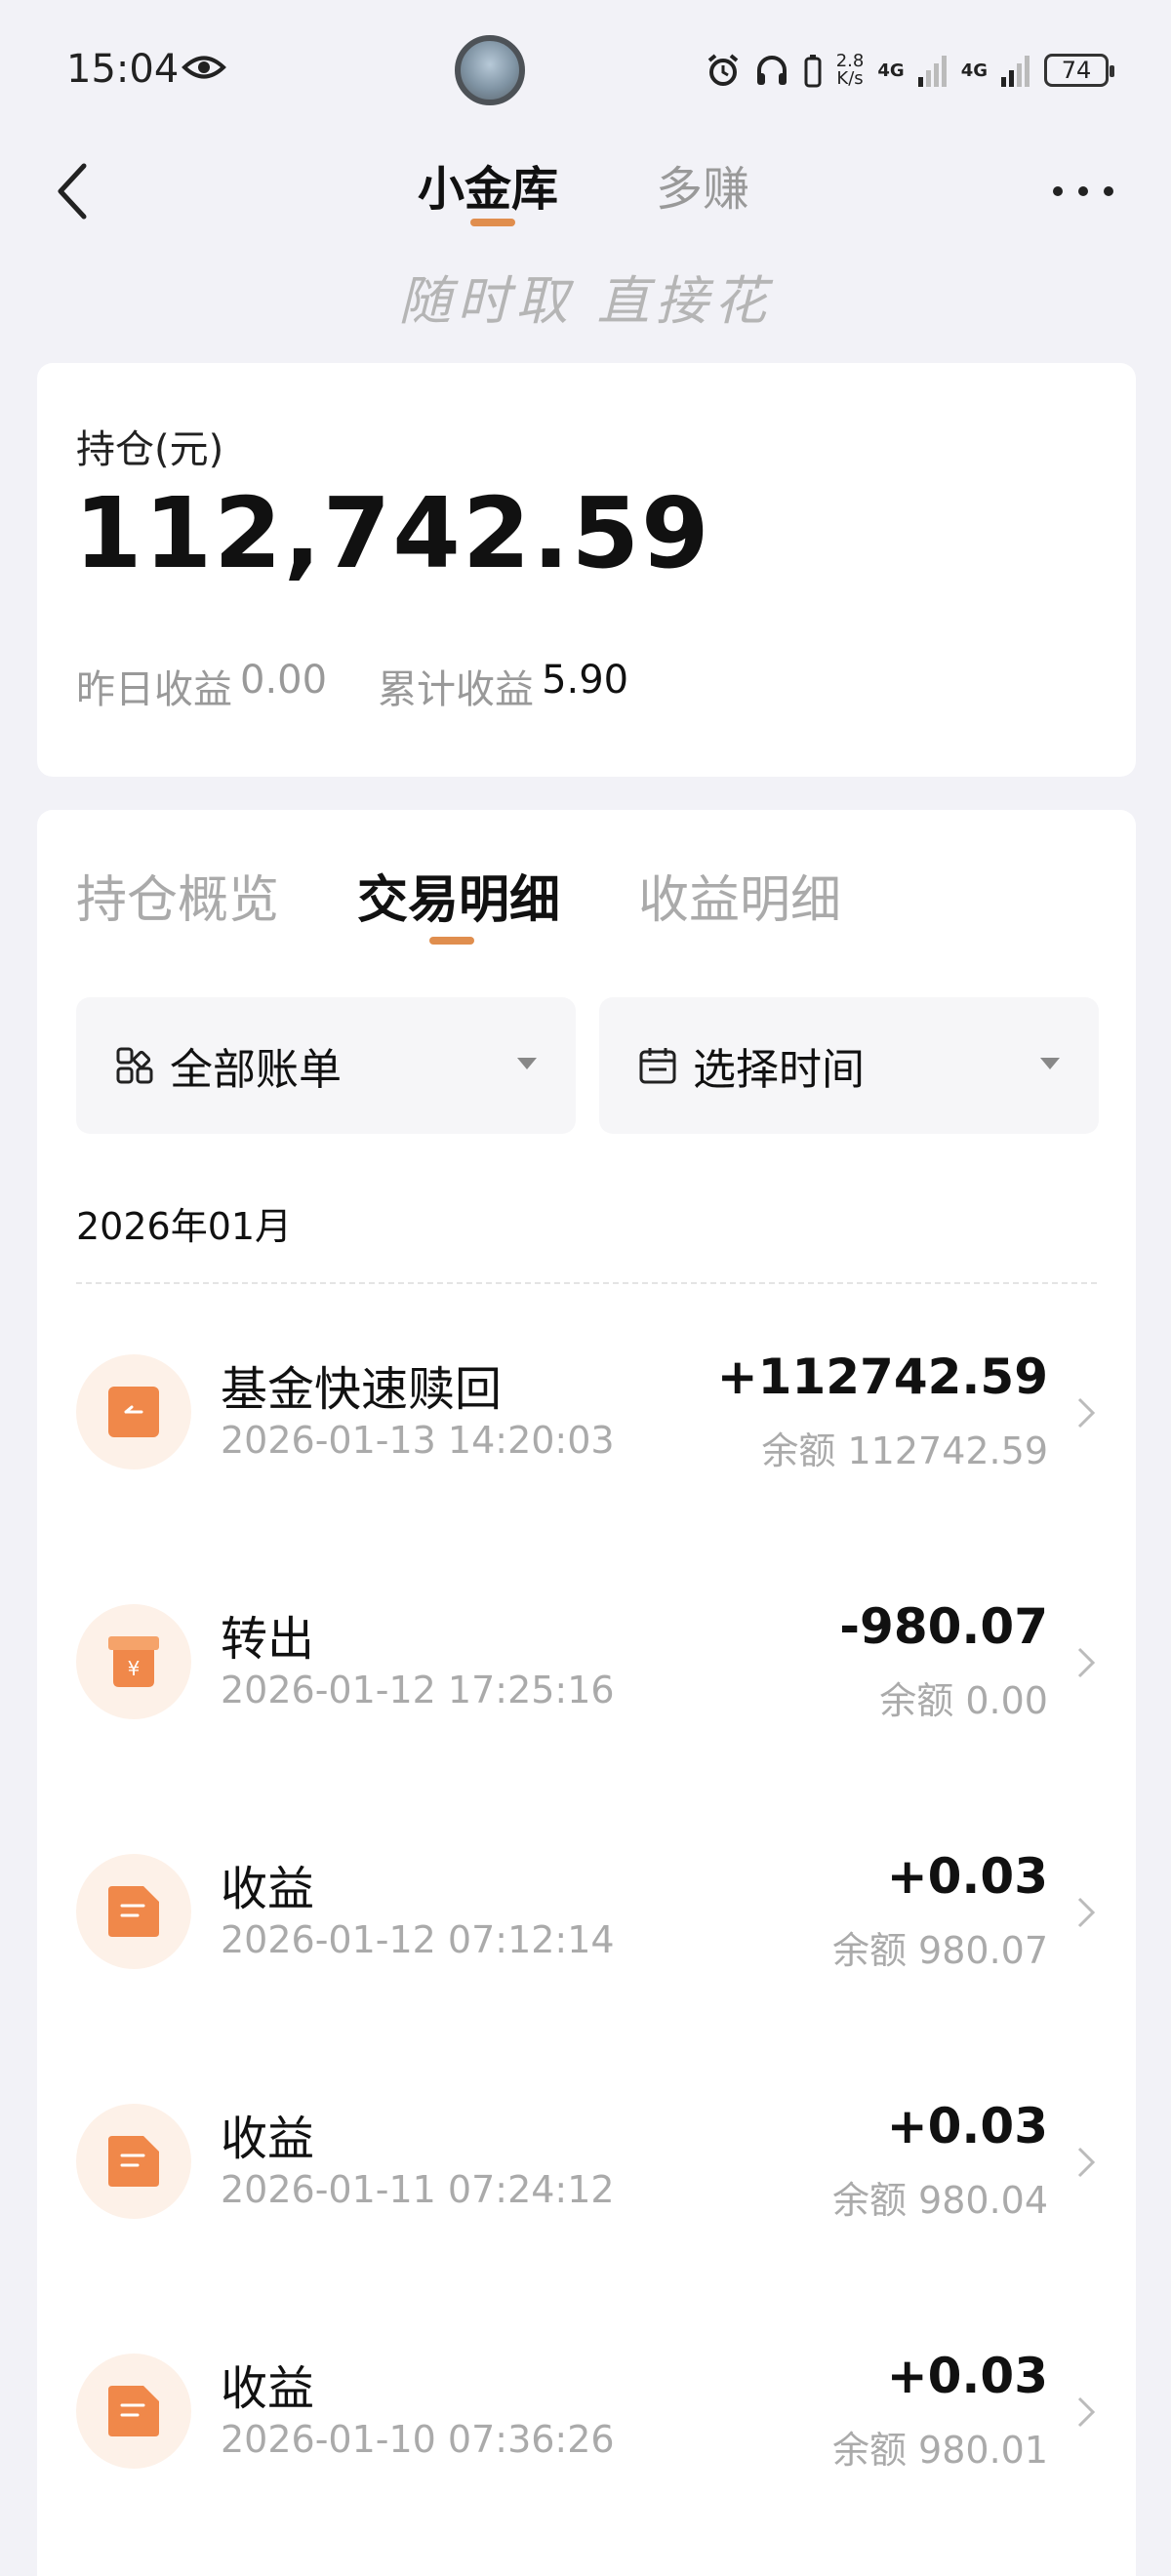 The height and width of the screenshot is (2576, 1171). What do you see at coordinates (939, 2450) in the screenshot?
I see `transaction-balance: 余额 980.01` at bounding box center [939, 2450].